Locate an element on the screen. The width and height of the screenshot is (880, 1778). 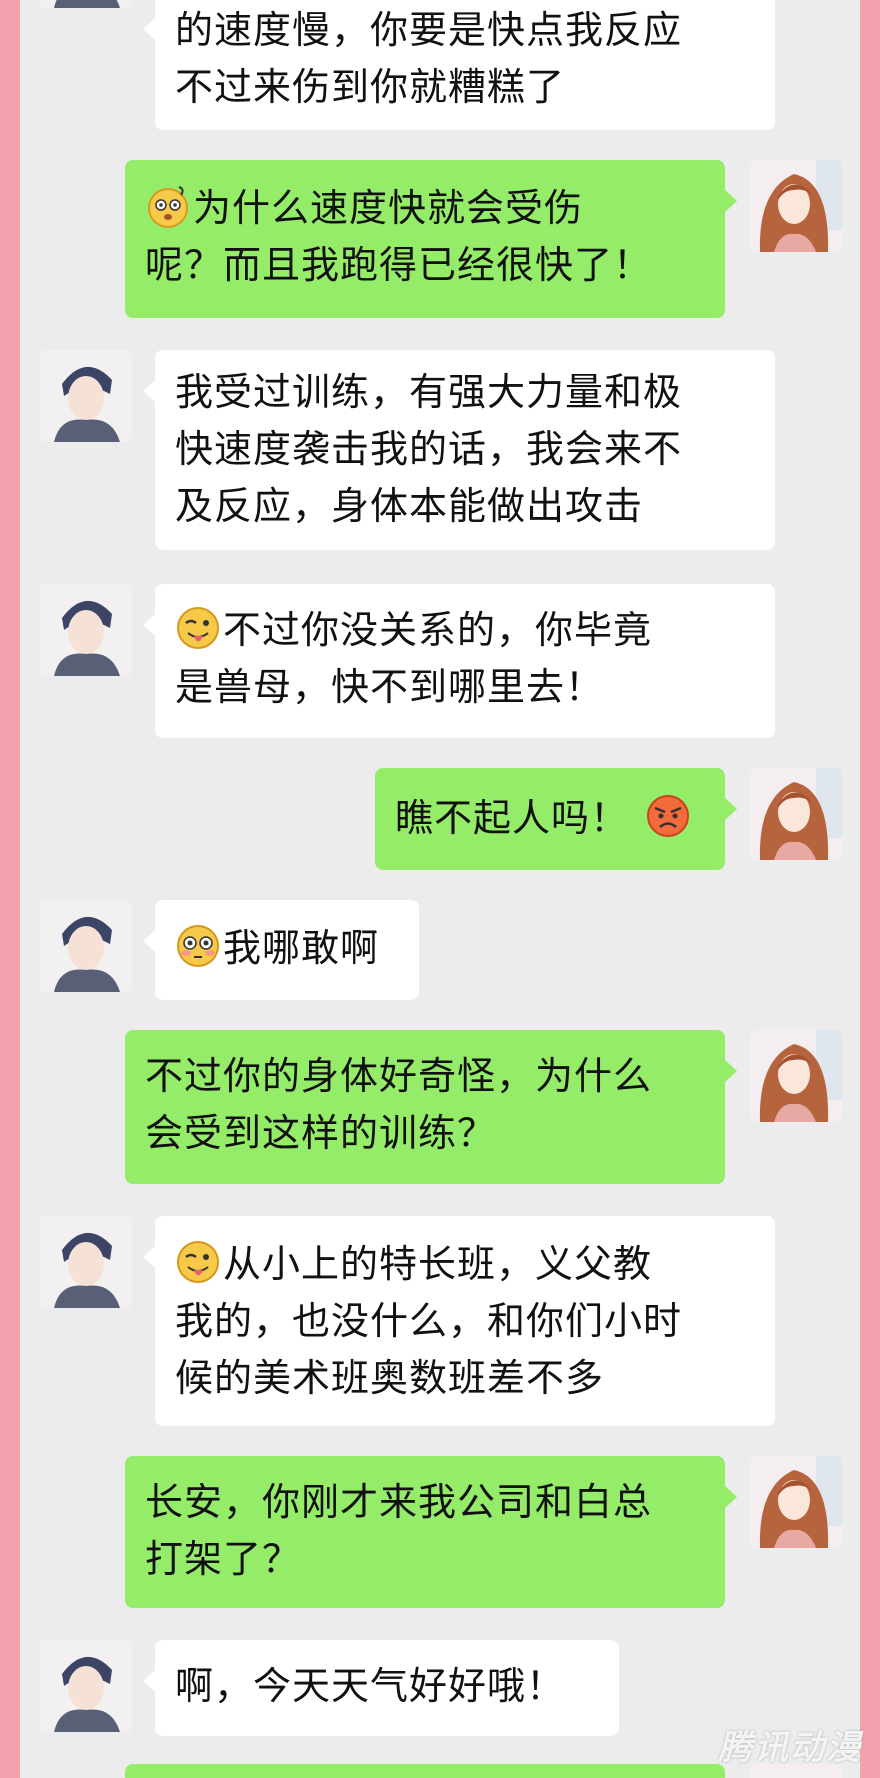
sent-message-bubble: 瞧不起人吗！ is located at coordinates (556, 819).